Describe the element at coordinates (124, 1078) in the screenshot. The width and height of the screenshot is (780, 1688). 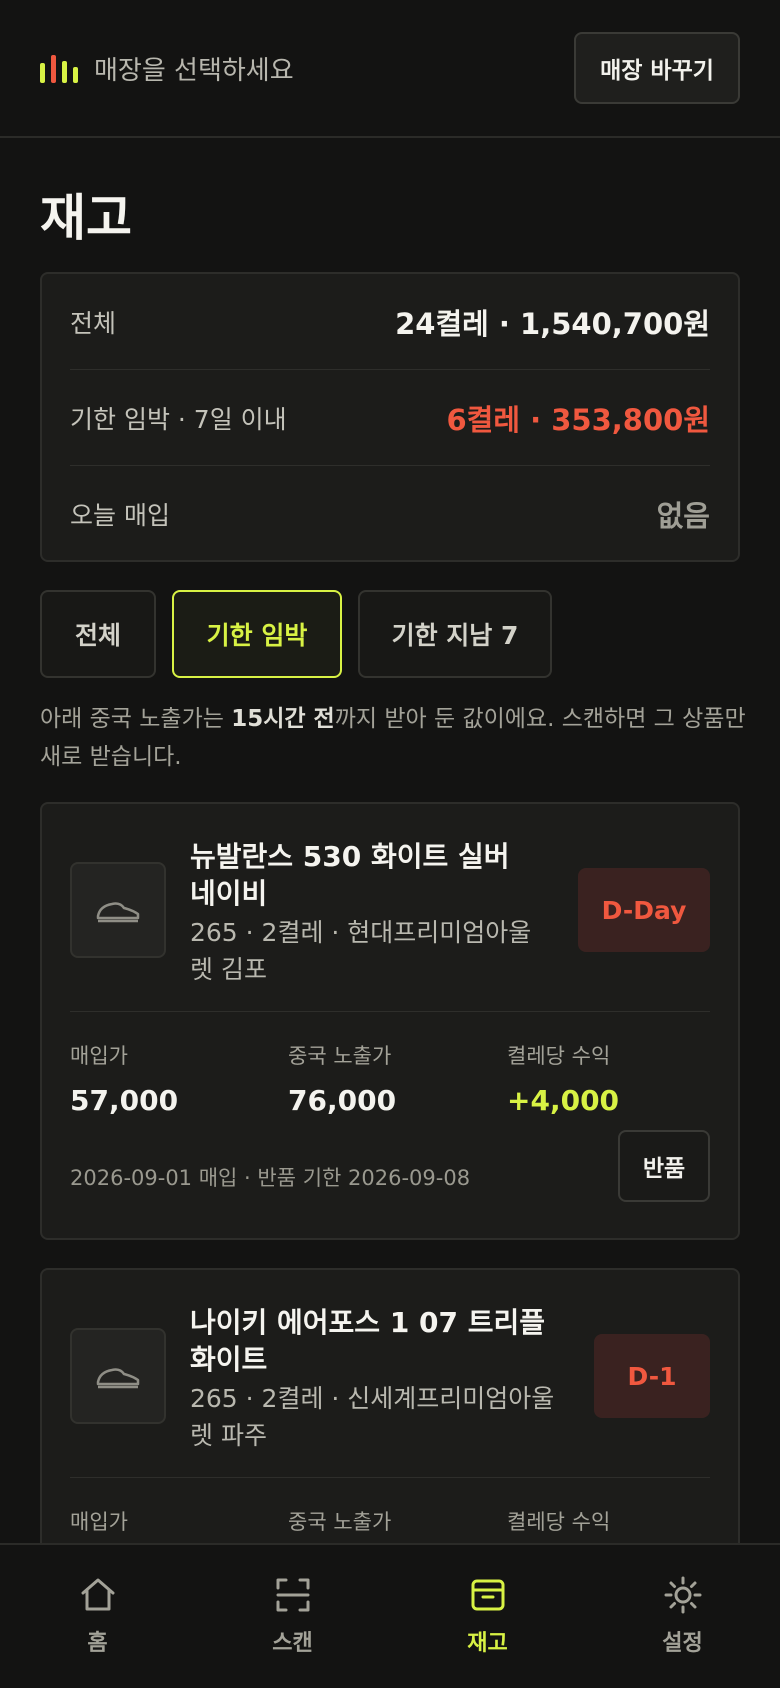
I see `stat-buy: 매입가 57,000` at that location.